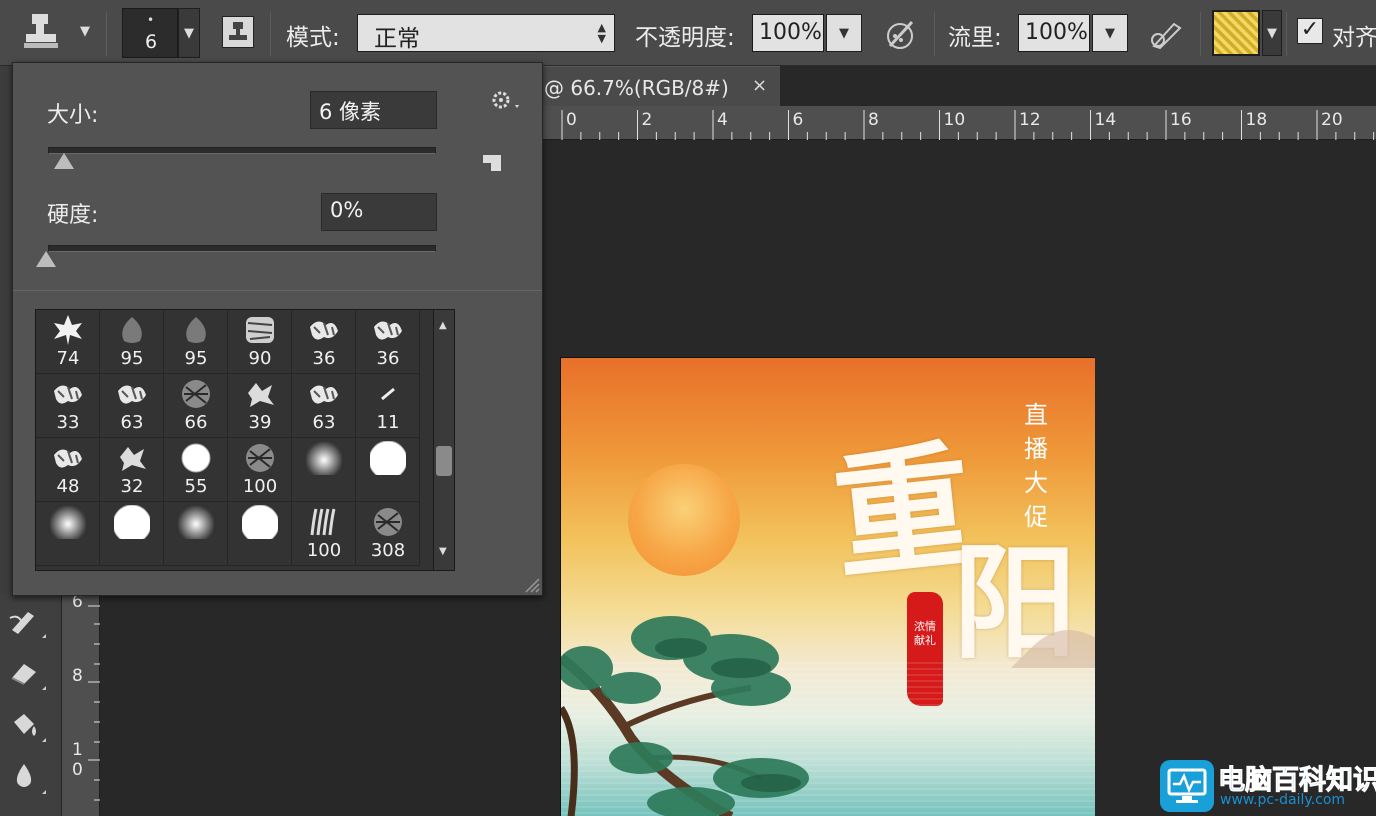 The image size is (1376, 816). What do you see at coordinates (260, 470) in the screenshot?
I see `brush-preset-textured: 100` at bounding box center [260, 470].